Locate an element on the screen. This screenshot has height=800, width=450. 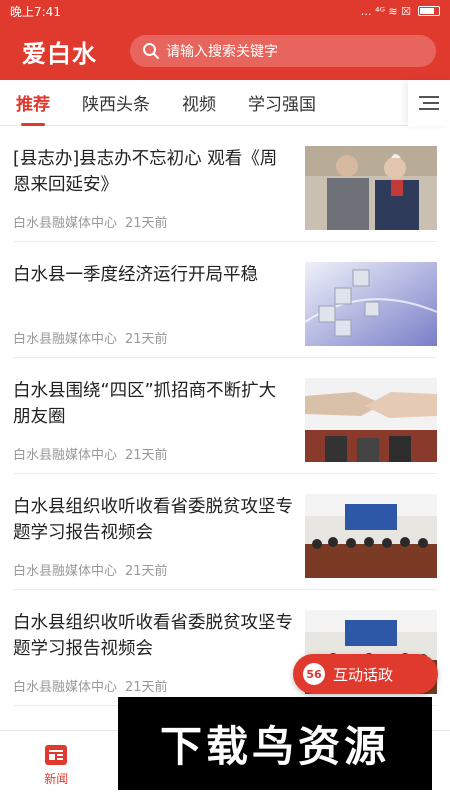
search-icon is located at coordinates (151, 51).